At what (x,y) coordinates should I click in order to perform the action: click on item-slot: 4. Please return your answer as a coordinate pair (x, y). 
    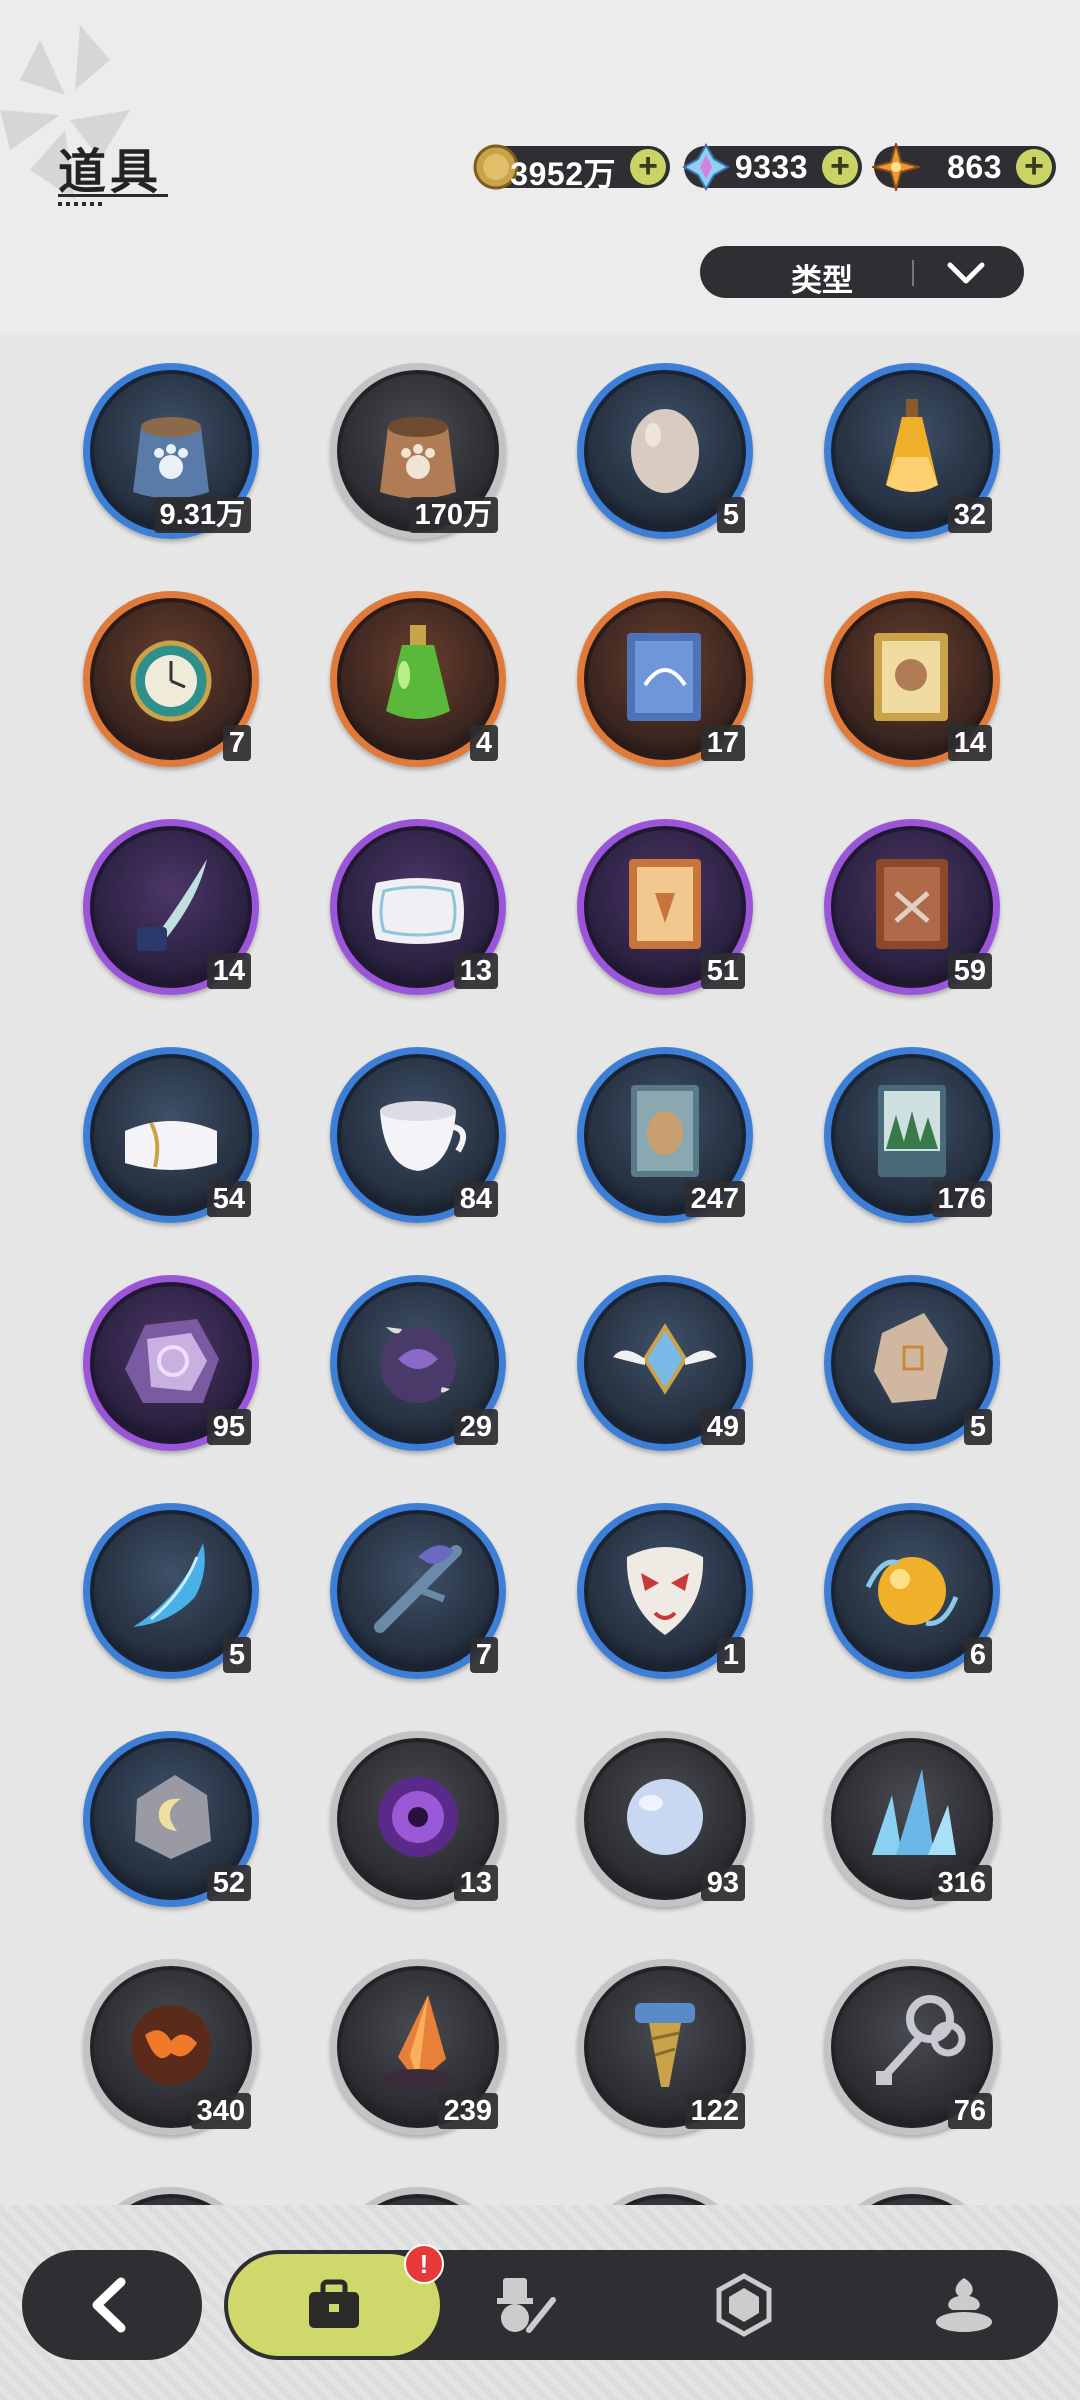
    Looking at the image, I should click on (418, 679).